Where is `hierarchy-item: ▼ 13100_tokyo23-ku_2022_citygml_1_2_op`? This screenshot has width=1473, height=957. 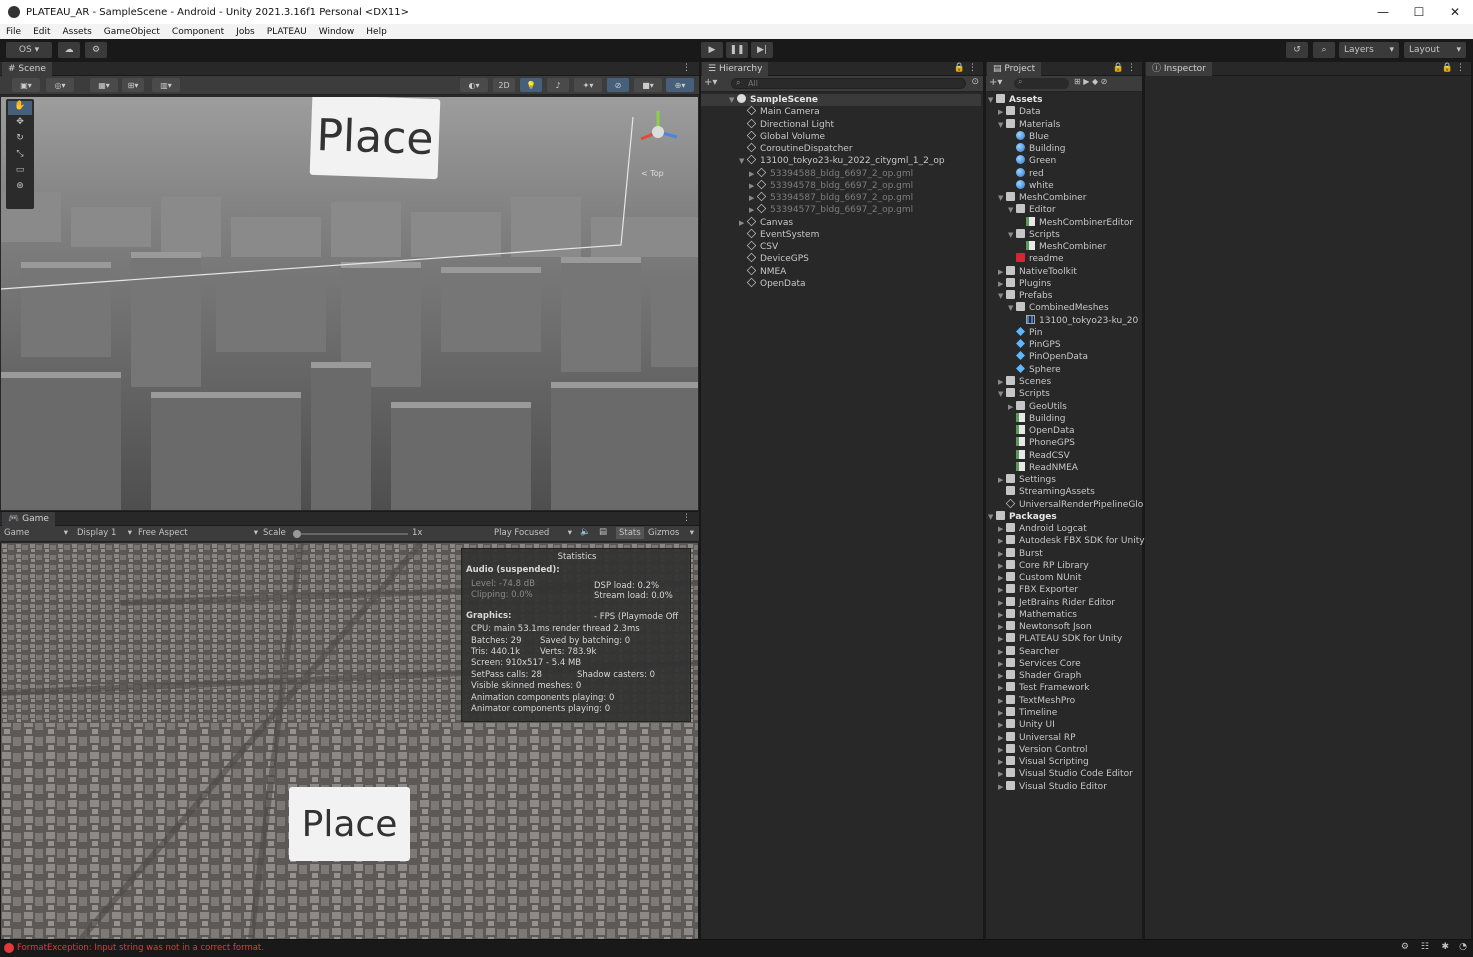
hierarchy-item: ▼ 13100_tokyo23-ku_2022_citygml_1_2_op is located at coordinates (842, 161).